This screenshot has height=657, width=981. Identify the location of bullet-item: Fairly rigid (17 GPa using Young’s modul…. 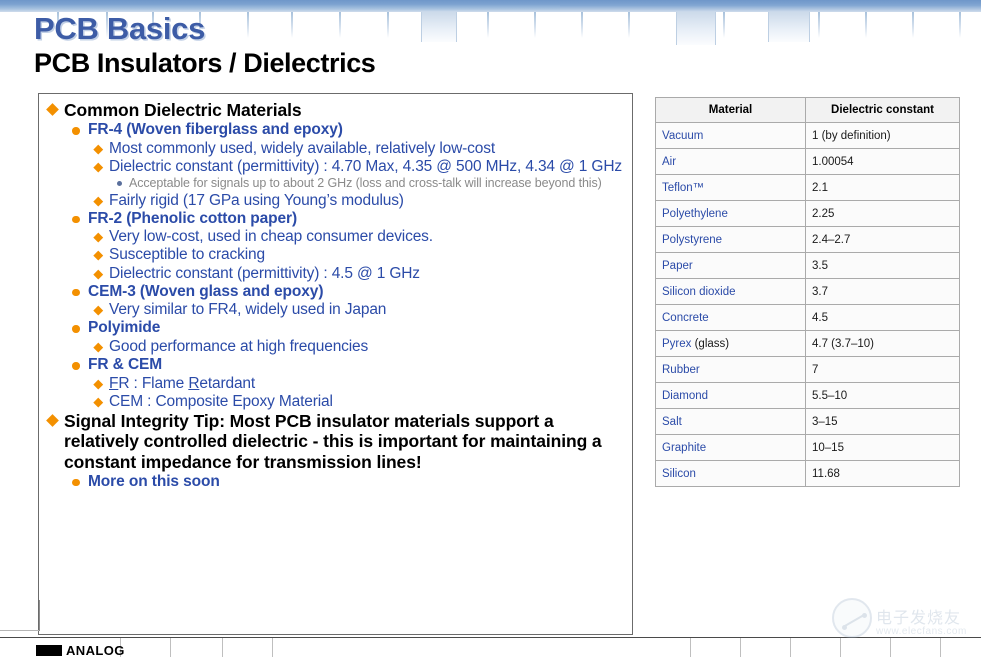
(359, 201).